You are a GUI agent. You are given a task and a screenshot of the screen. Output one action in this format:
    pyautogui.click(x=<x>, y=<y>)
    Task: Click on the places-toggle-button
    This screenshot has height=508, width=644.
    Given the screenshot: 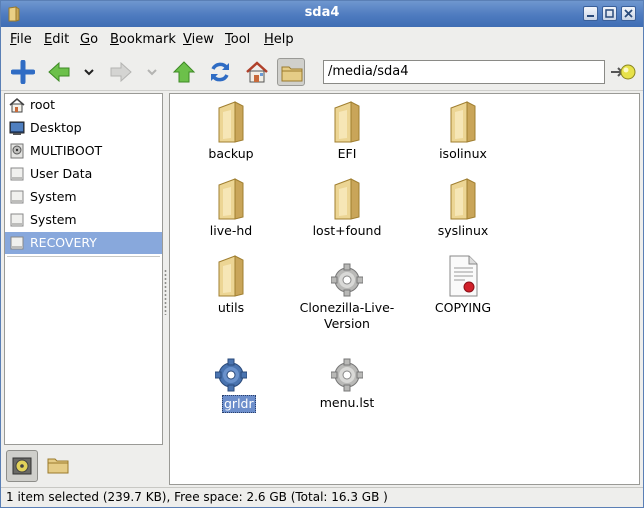 What is the action you would take?
    pyautogui.click(x=291, y=72)
    